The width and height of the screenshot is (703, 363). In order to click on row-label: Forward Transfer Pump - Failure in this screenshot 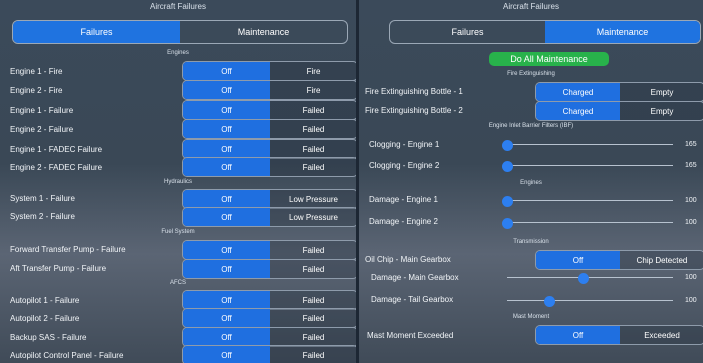, I will do `click(68, 249)`.